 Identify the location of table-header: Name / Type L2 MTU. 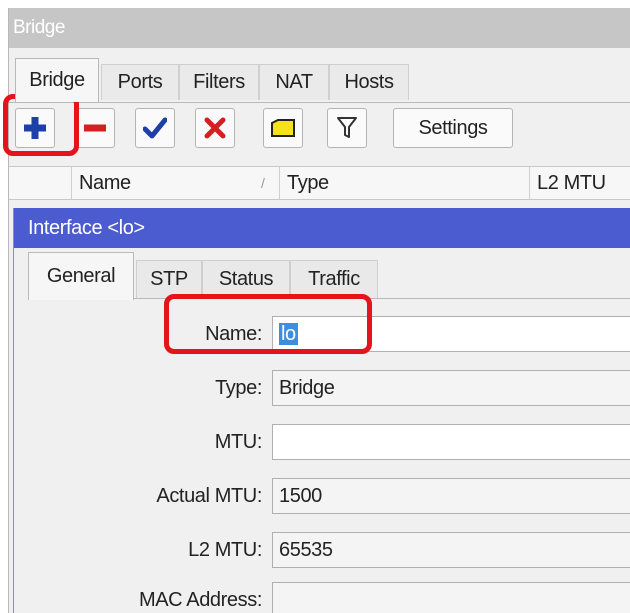
(319, 183).